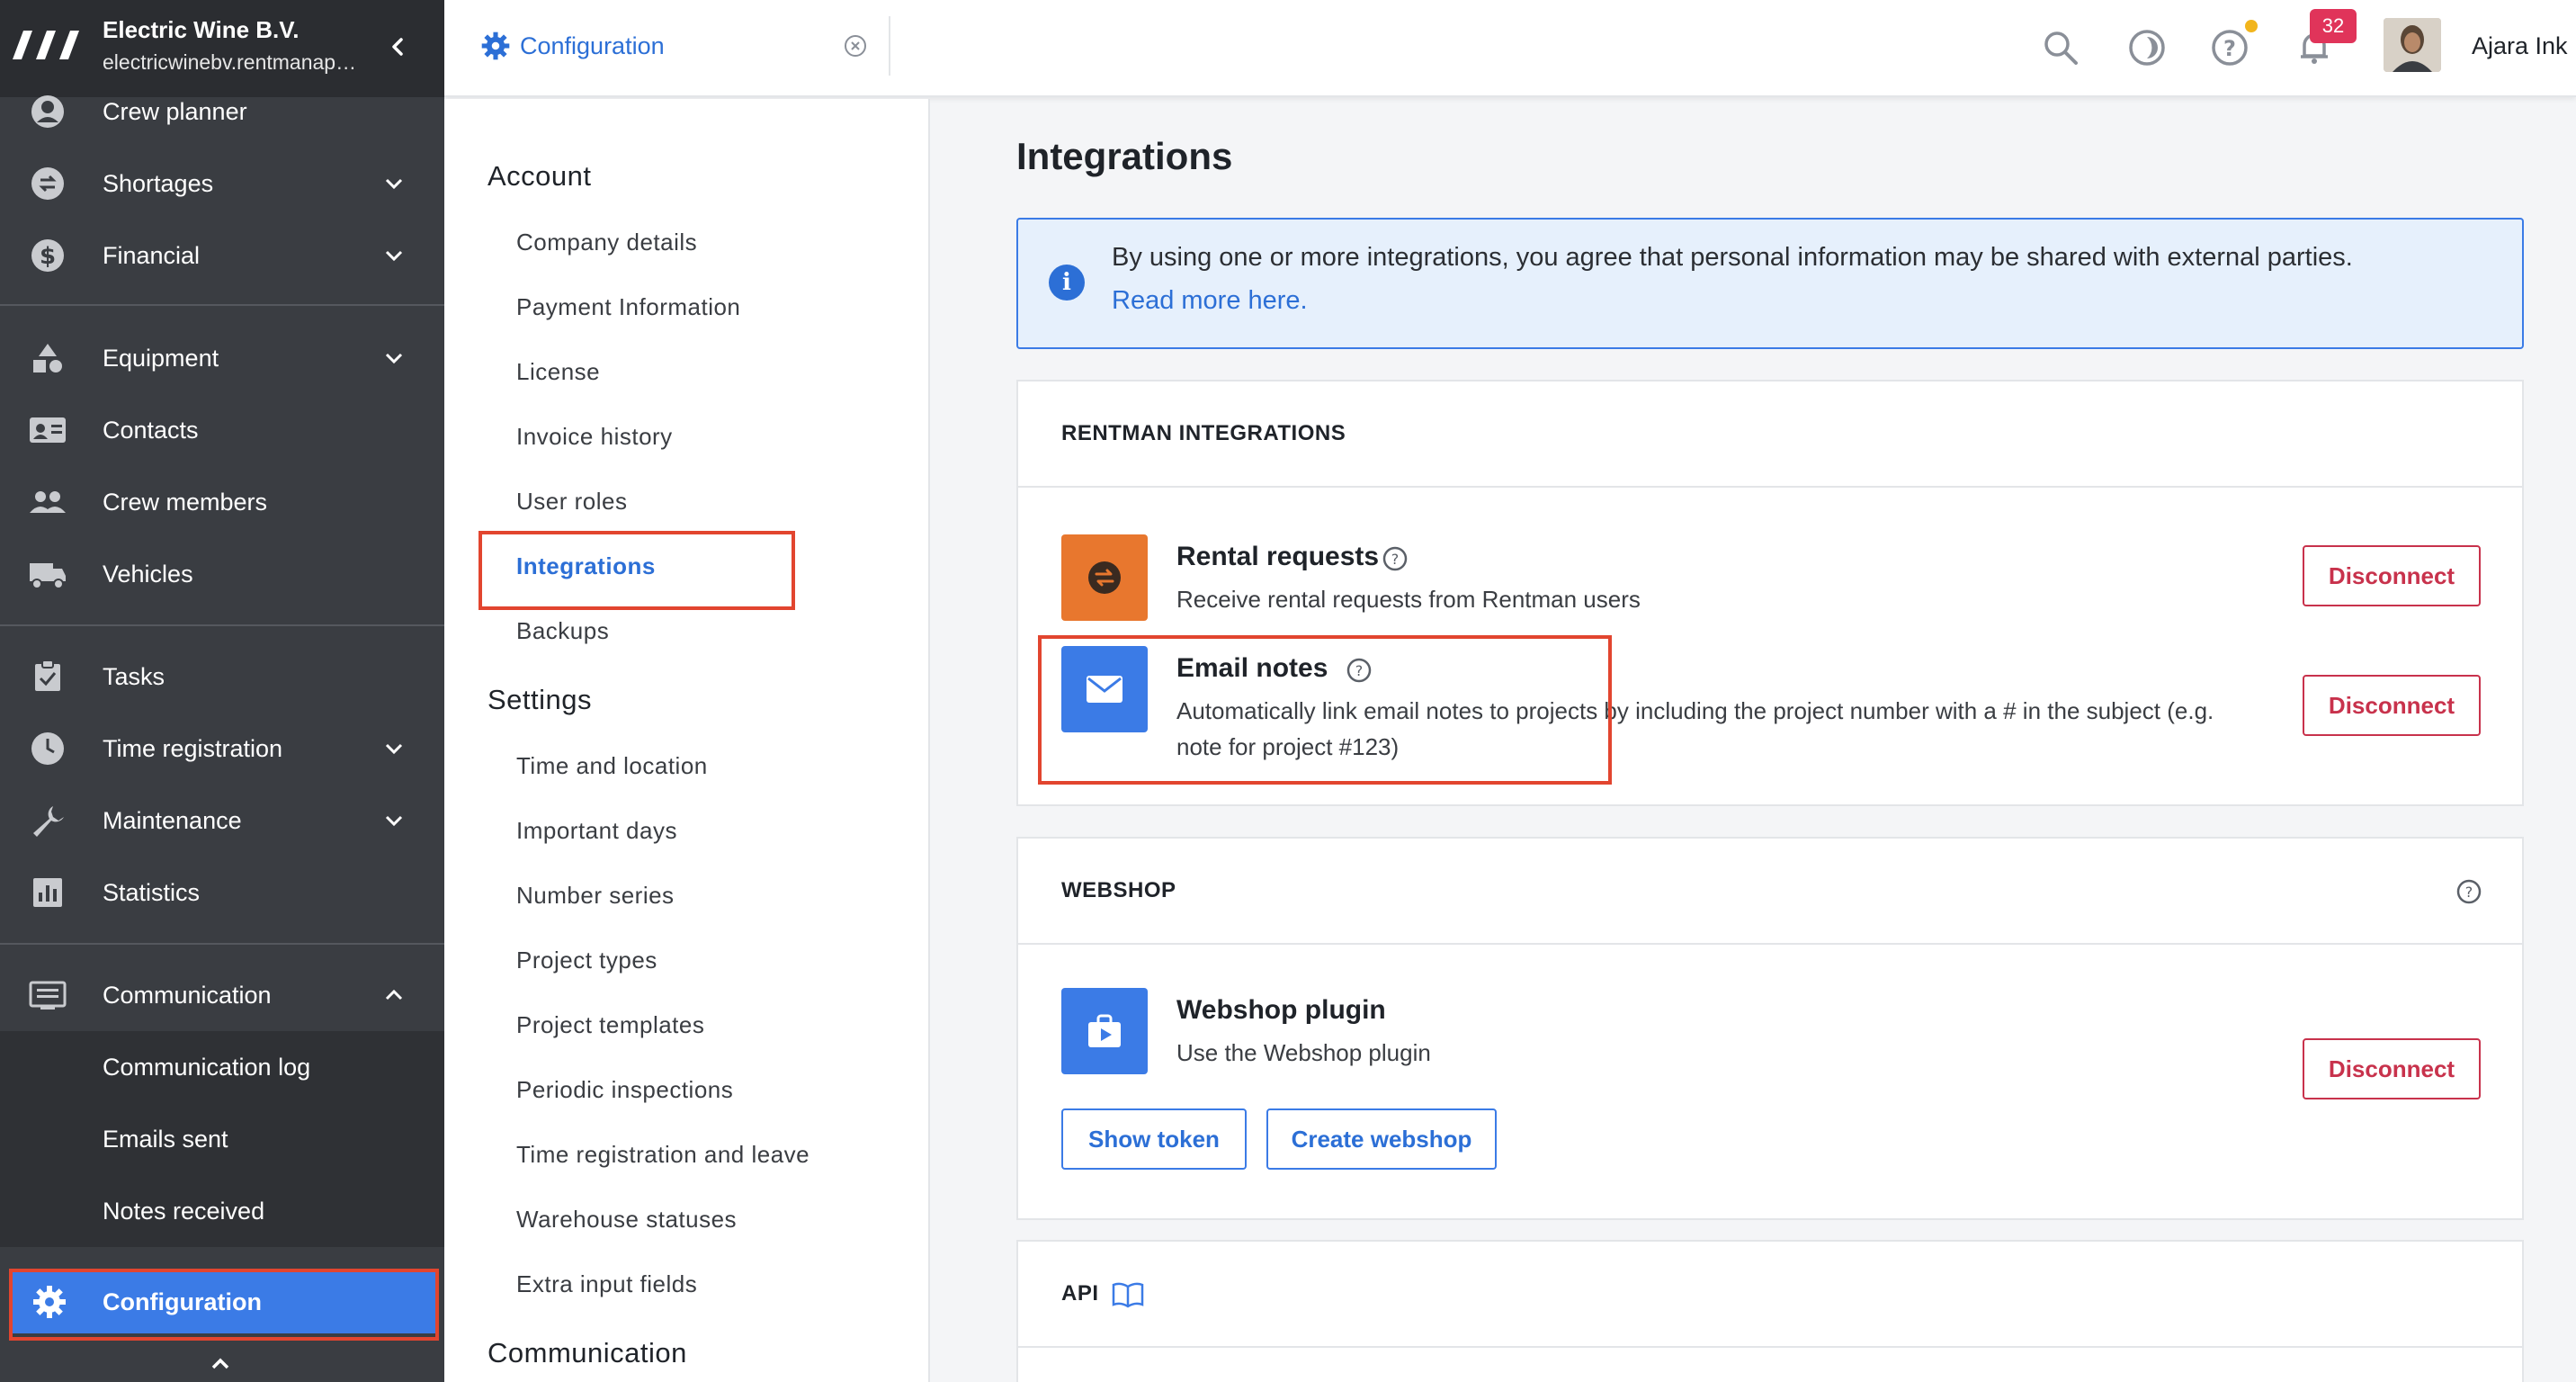  Describe the element at coordinates (47, 184) in the screenshot. I see `shortages-icon` at that location.